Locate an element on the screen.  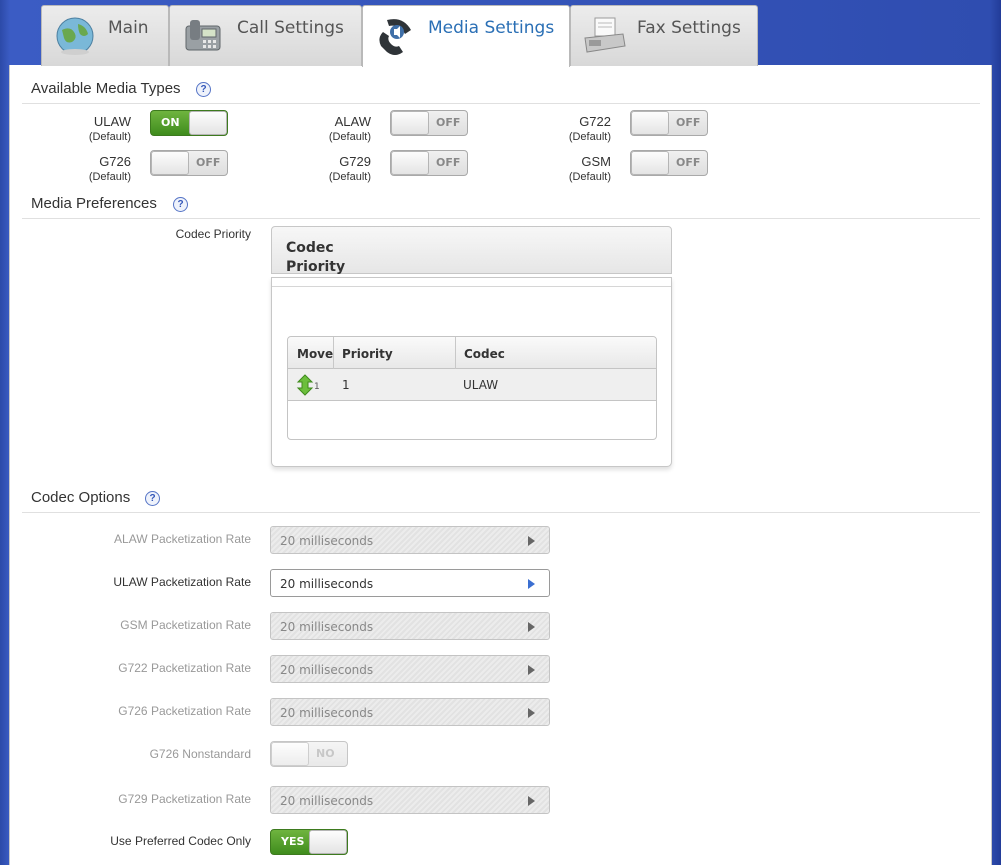
g726-nonstandard-toggle: NO is located at coordinates (309, 754).